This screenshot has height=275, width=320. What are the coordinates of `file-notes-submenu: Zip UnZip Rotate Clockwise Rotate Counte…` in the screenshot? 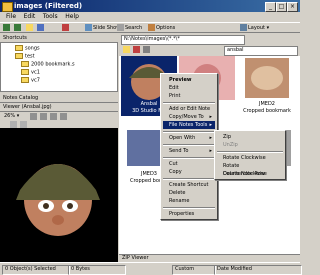 It's located at (250, 155).